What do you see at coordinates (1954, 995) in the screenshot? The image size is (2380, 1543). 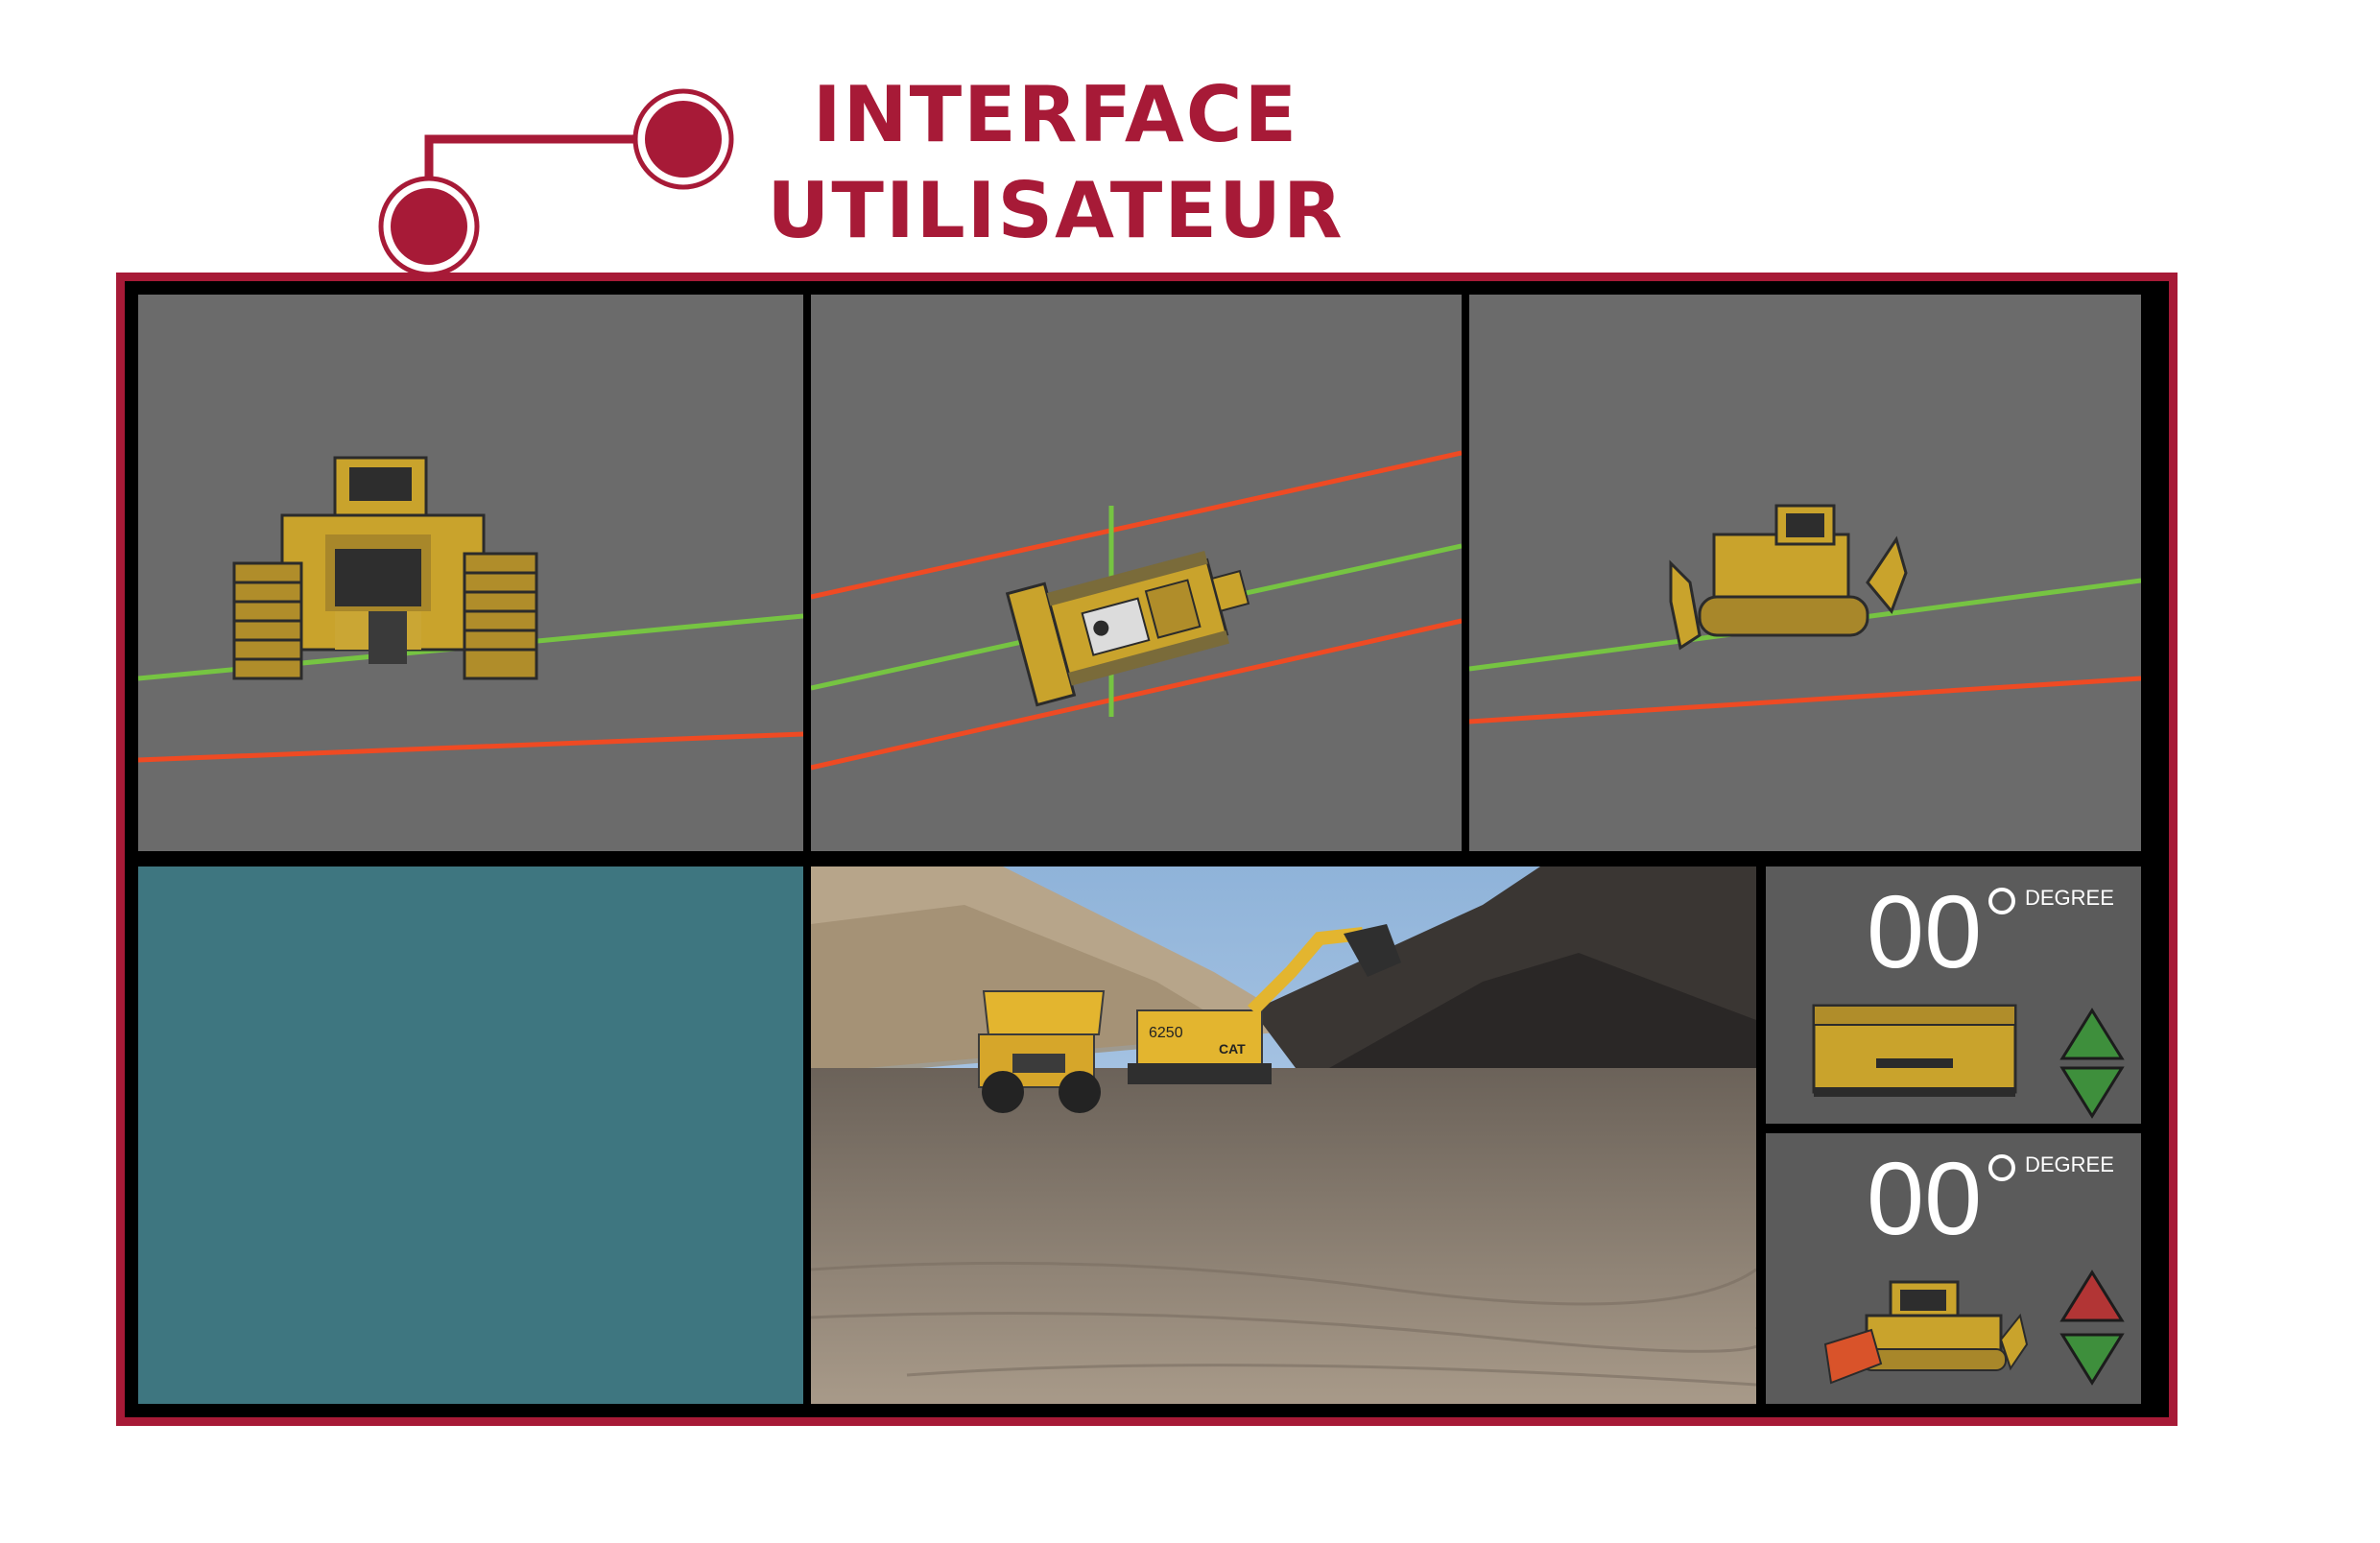 I see `blade-tilt-gauge: 00 DEGREE` at bounding box center [1954, 995].